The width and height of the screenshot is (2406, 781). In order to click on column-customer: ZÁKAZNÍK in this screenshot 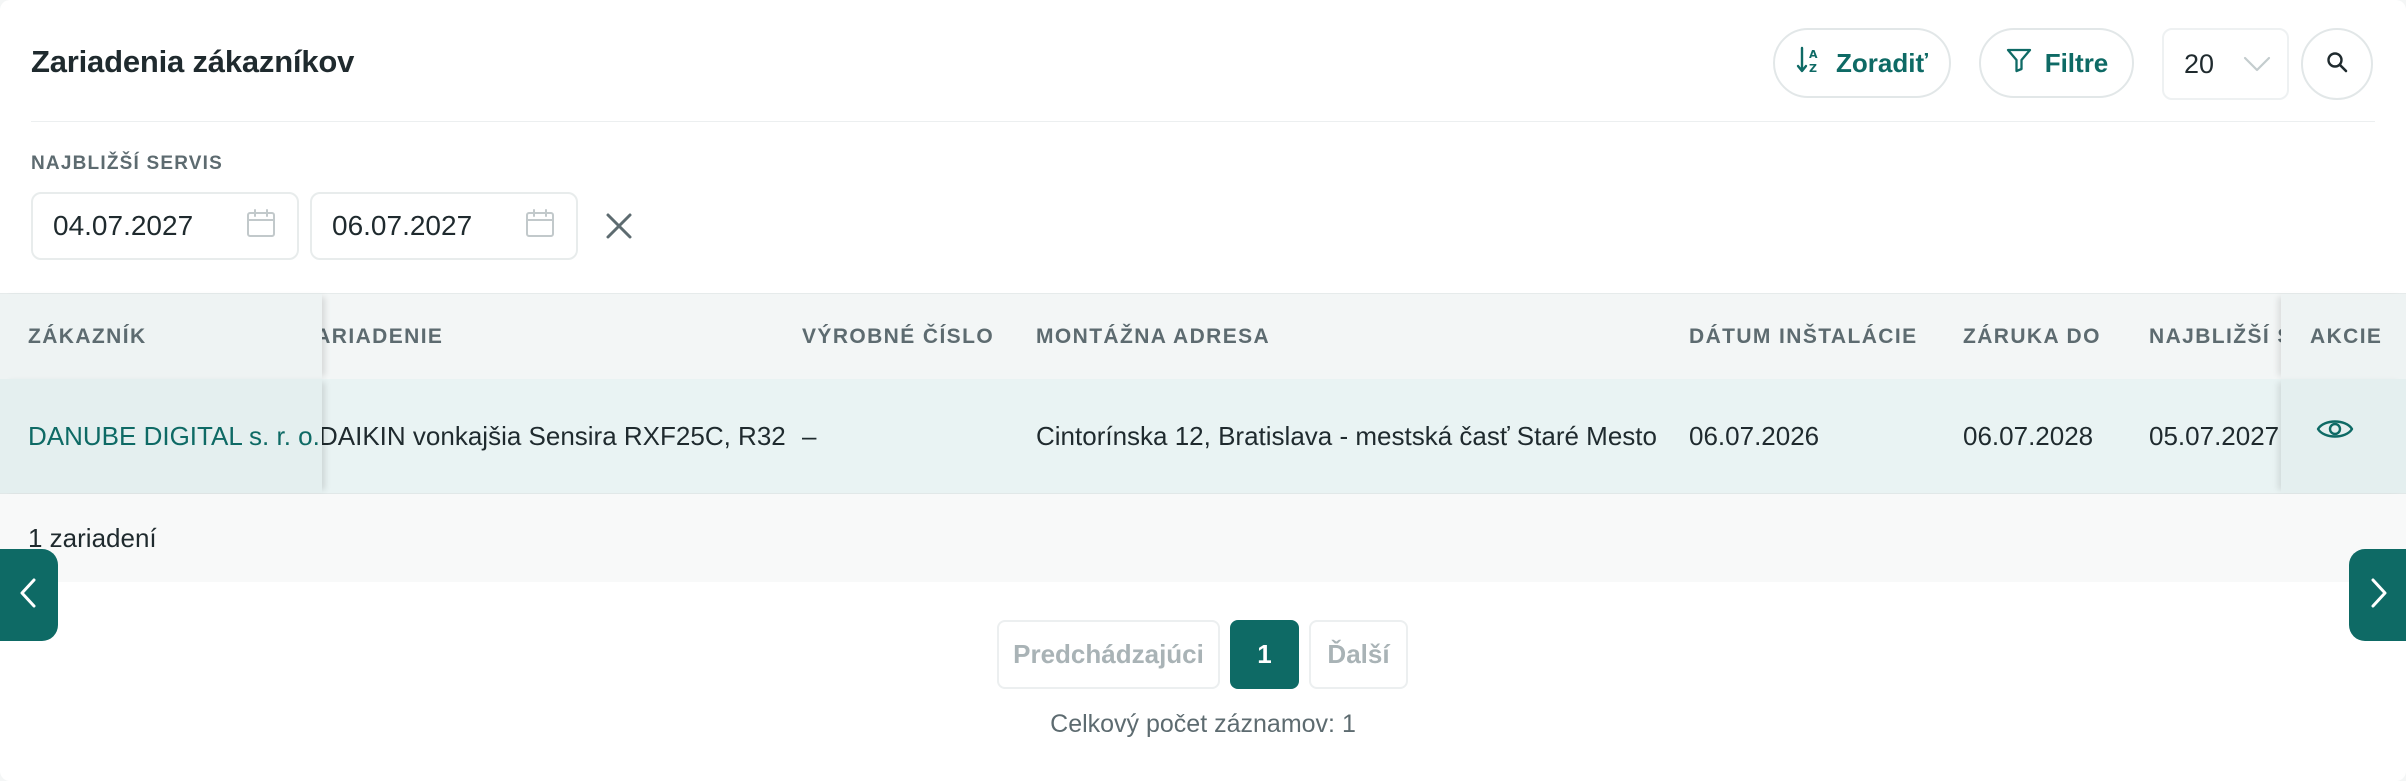, I will do `click(87, 336)`.